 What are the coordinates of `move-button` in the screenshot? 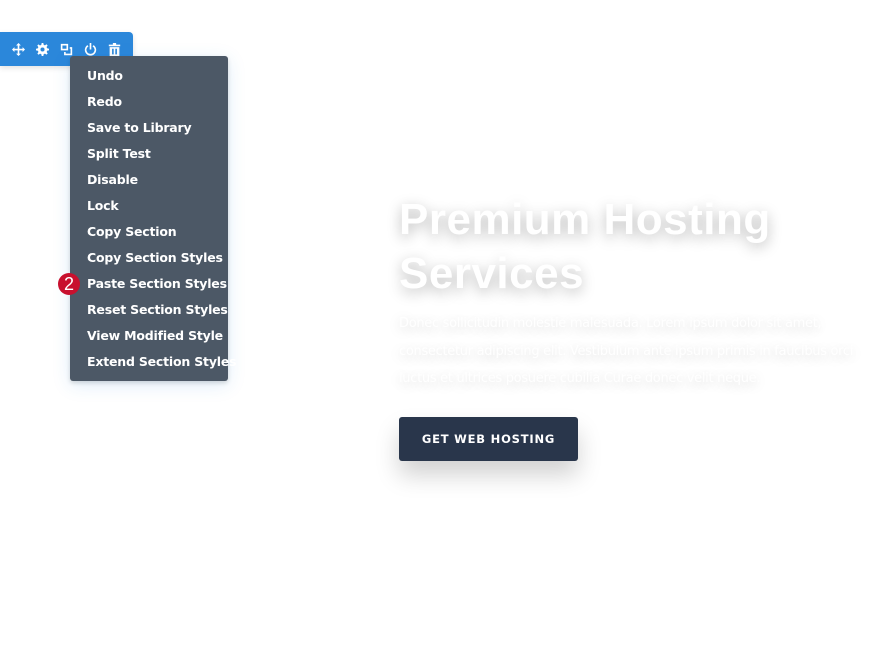 It's located at (18, 49).